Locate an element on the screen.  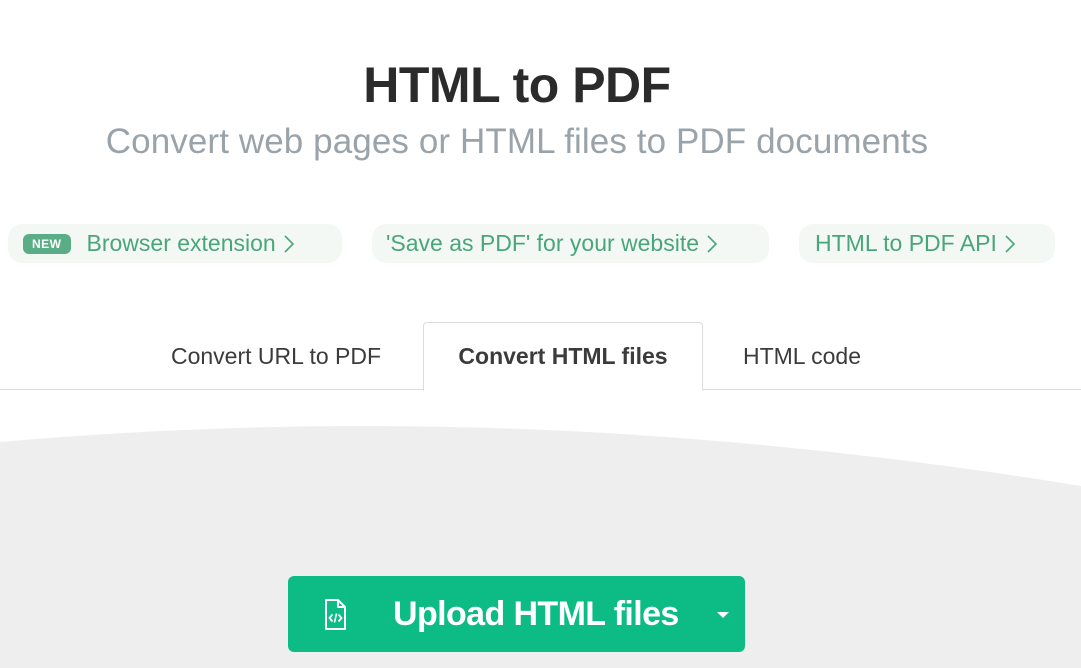
page-title: HTML to PDF is located at coordinates (517, 85).